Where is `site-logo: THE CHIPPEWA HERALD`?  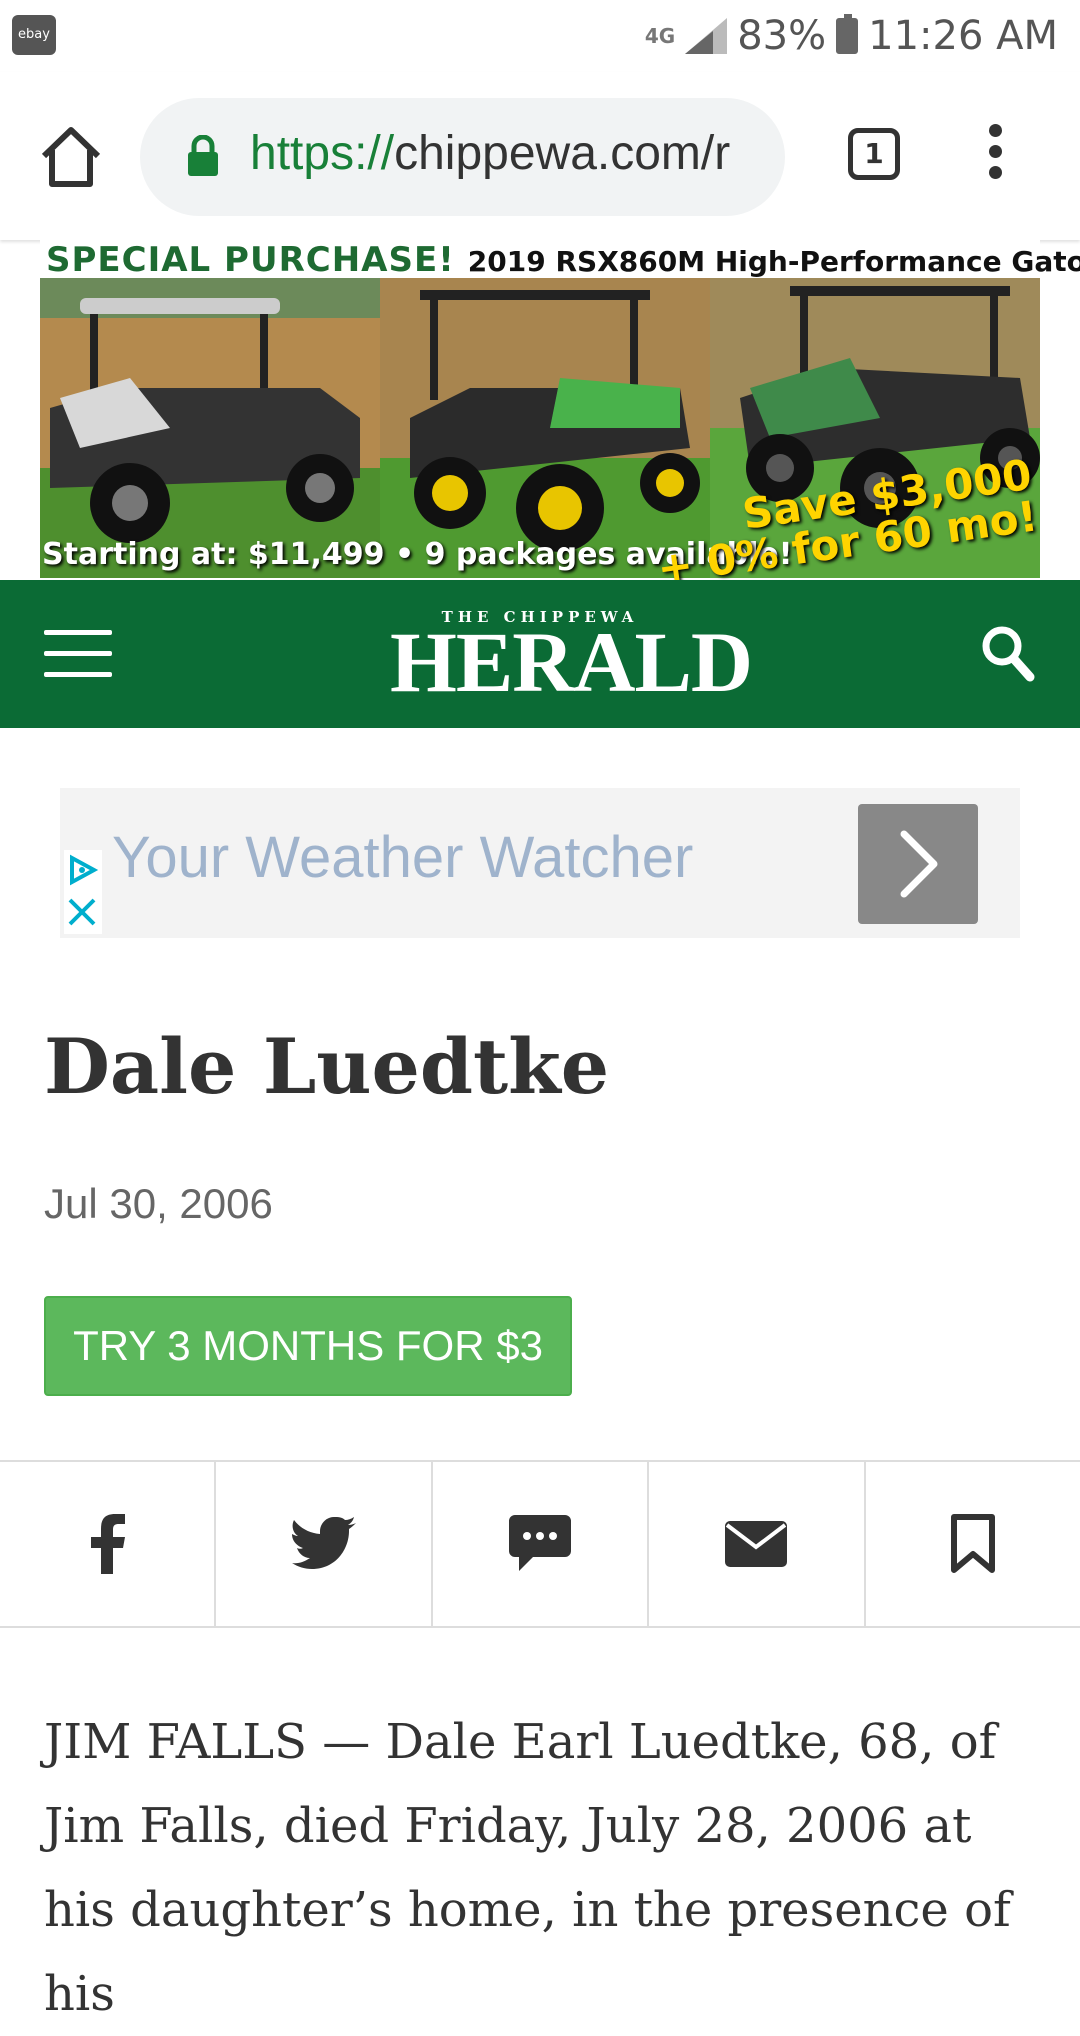
site-logo: THE CHIPPEWA HERALD is located at coordinates (571, 659).